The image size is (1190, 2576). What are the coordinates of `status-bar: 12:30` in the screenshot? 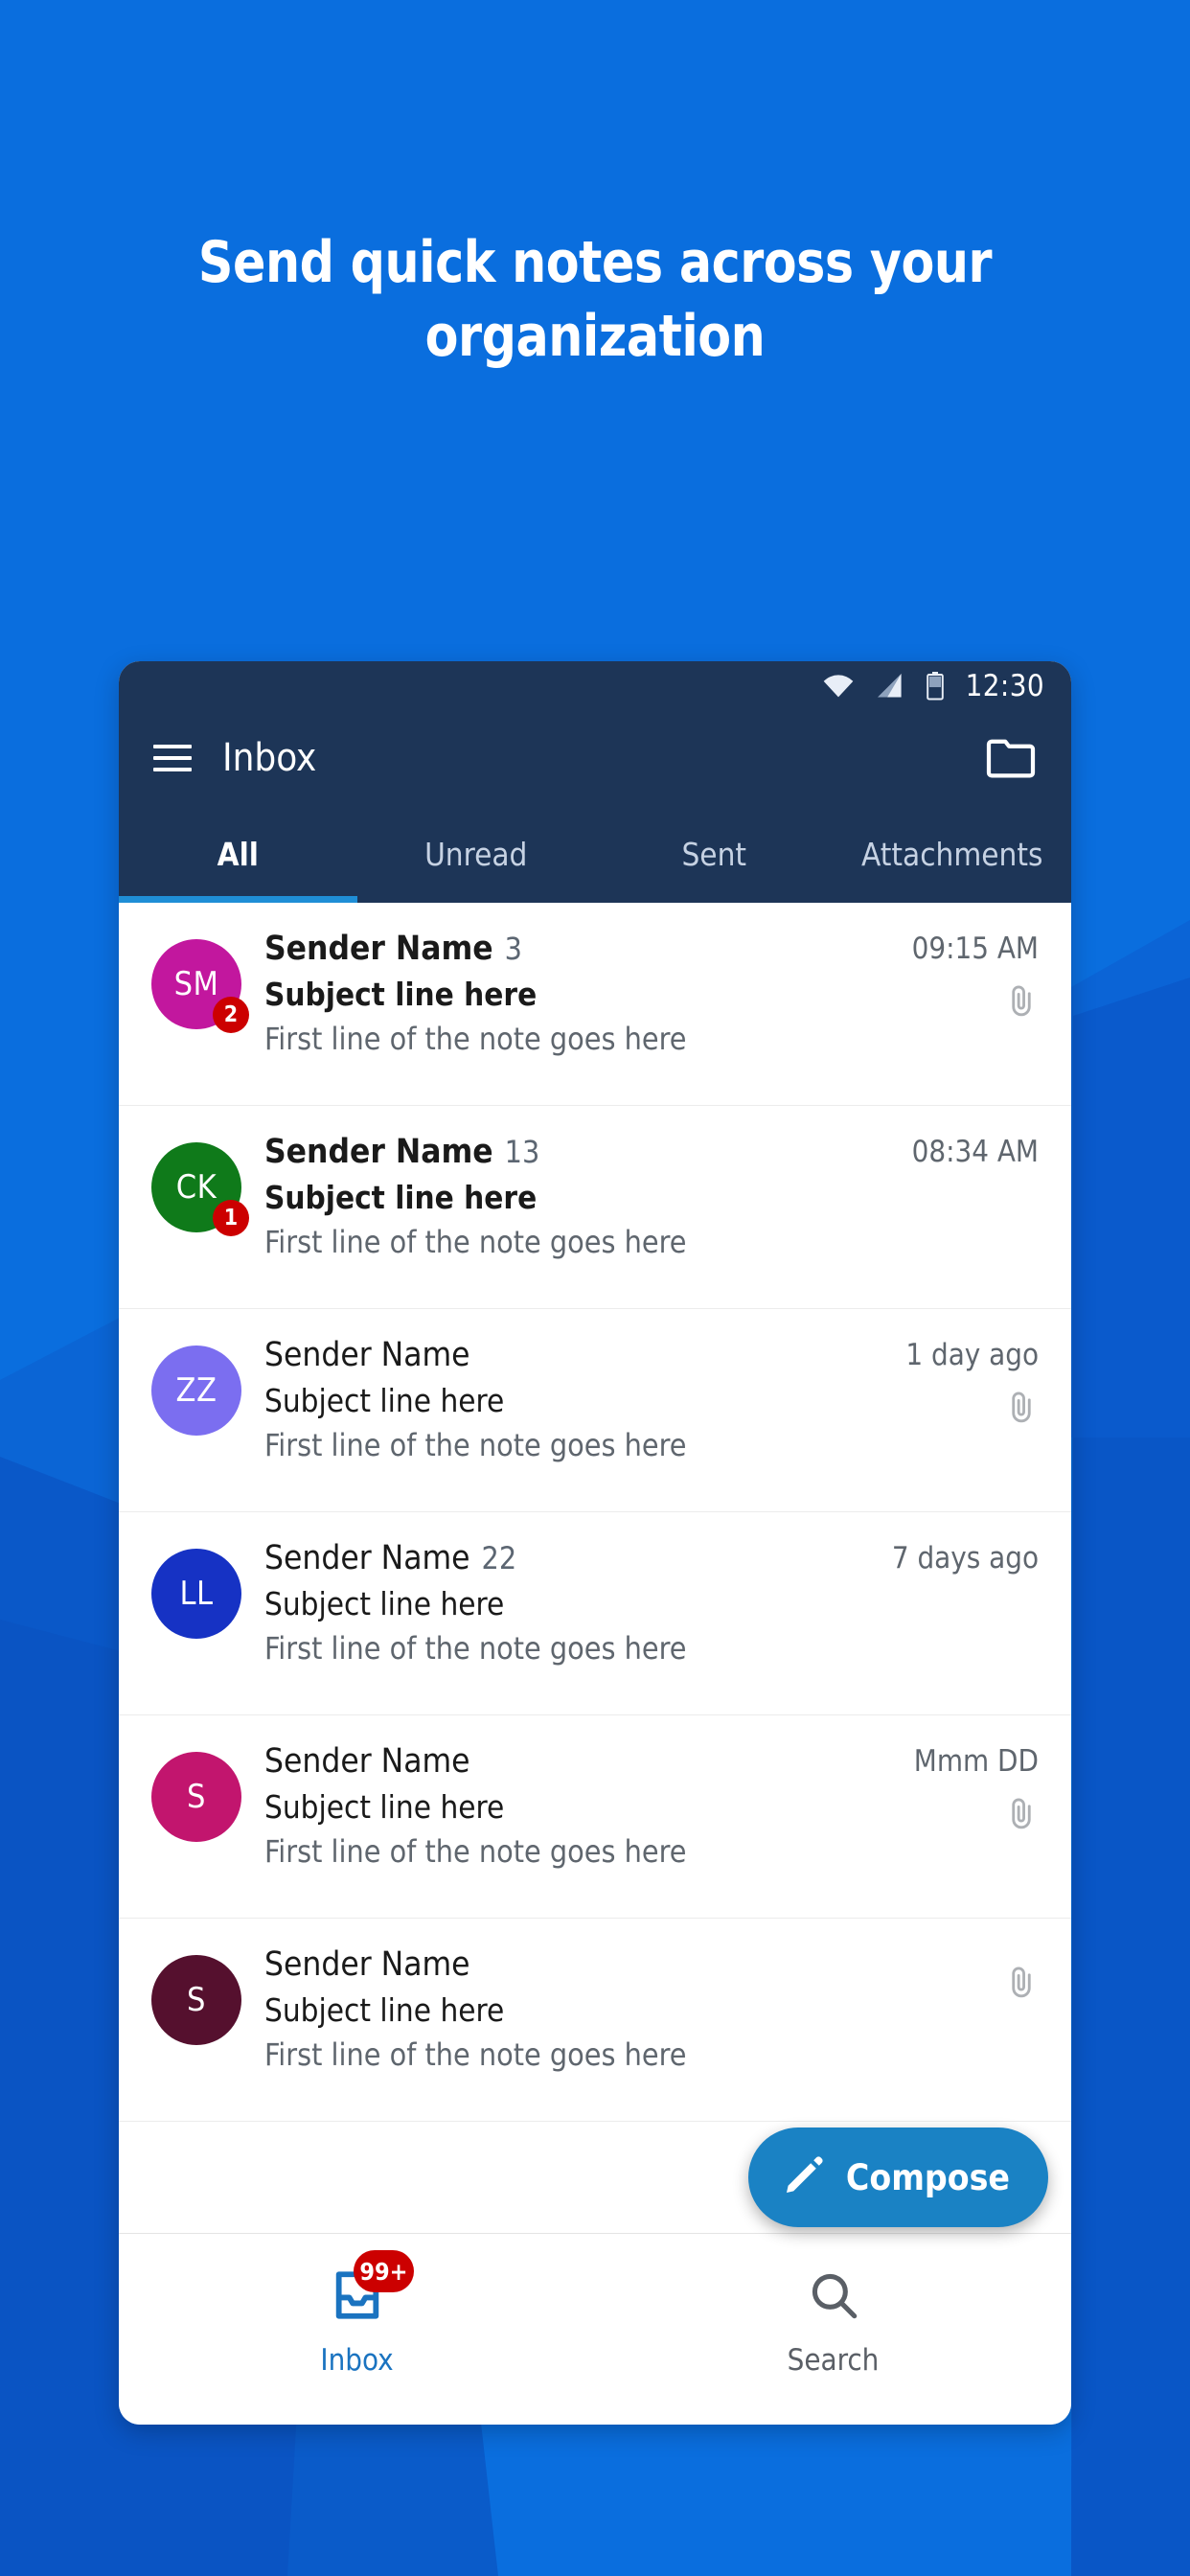 It's located at (595, 686).